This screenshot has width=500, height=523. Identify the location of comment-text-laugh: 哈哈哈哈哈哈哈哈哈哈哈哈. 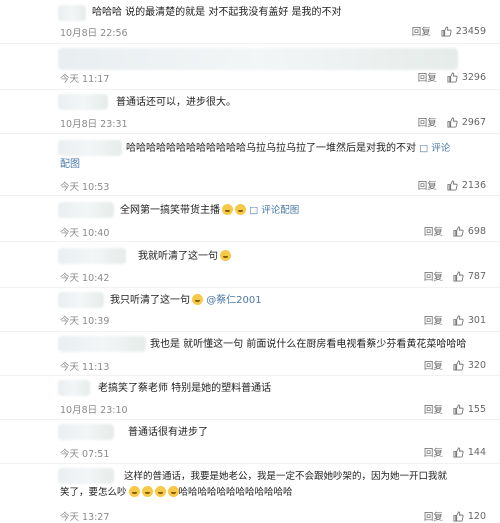
(235, 492).